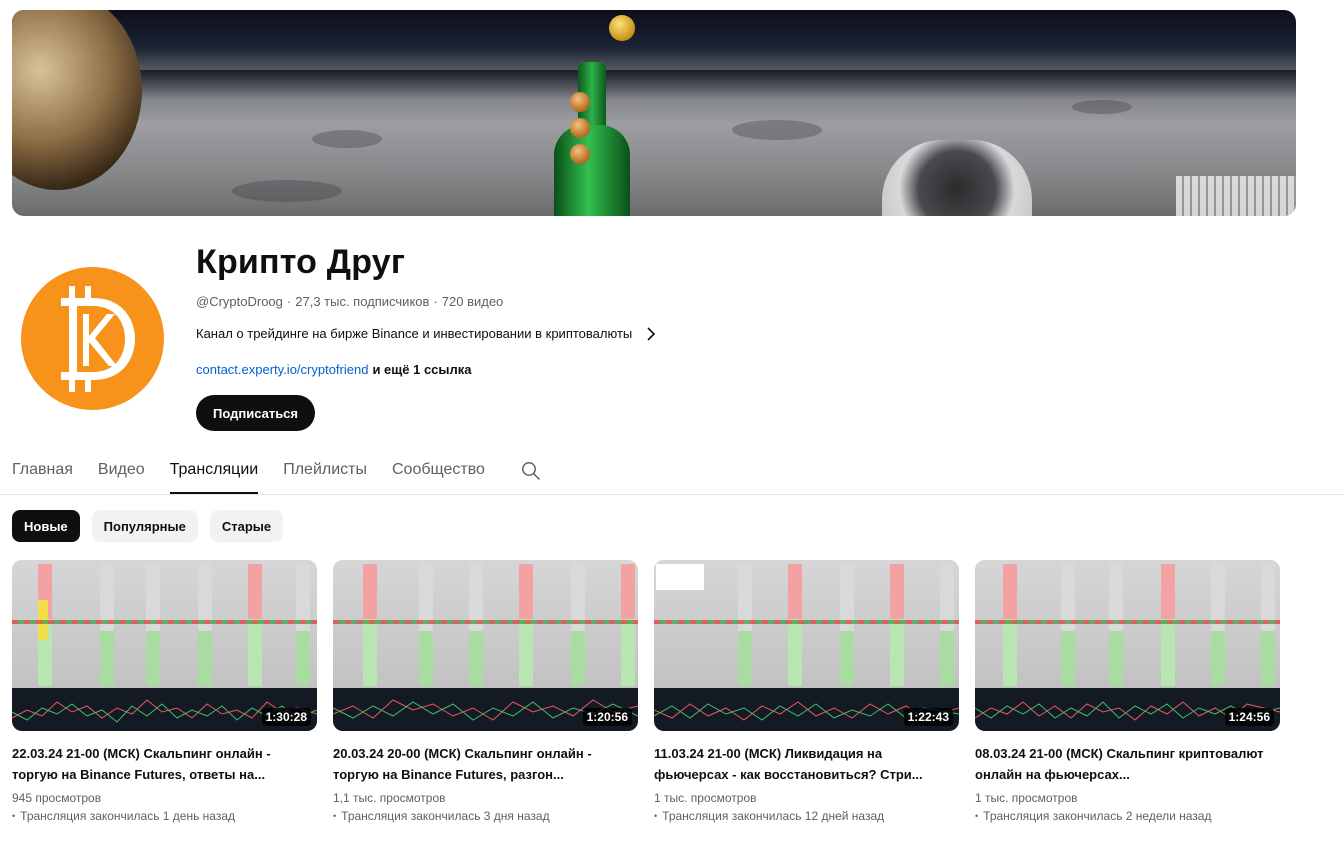 This screenshot has height=846, width=1343. I want to click on video-duration: 1:30:28, so click(286, 717).